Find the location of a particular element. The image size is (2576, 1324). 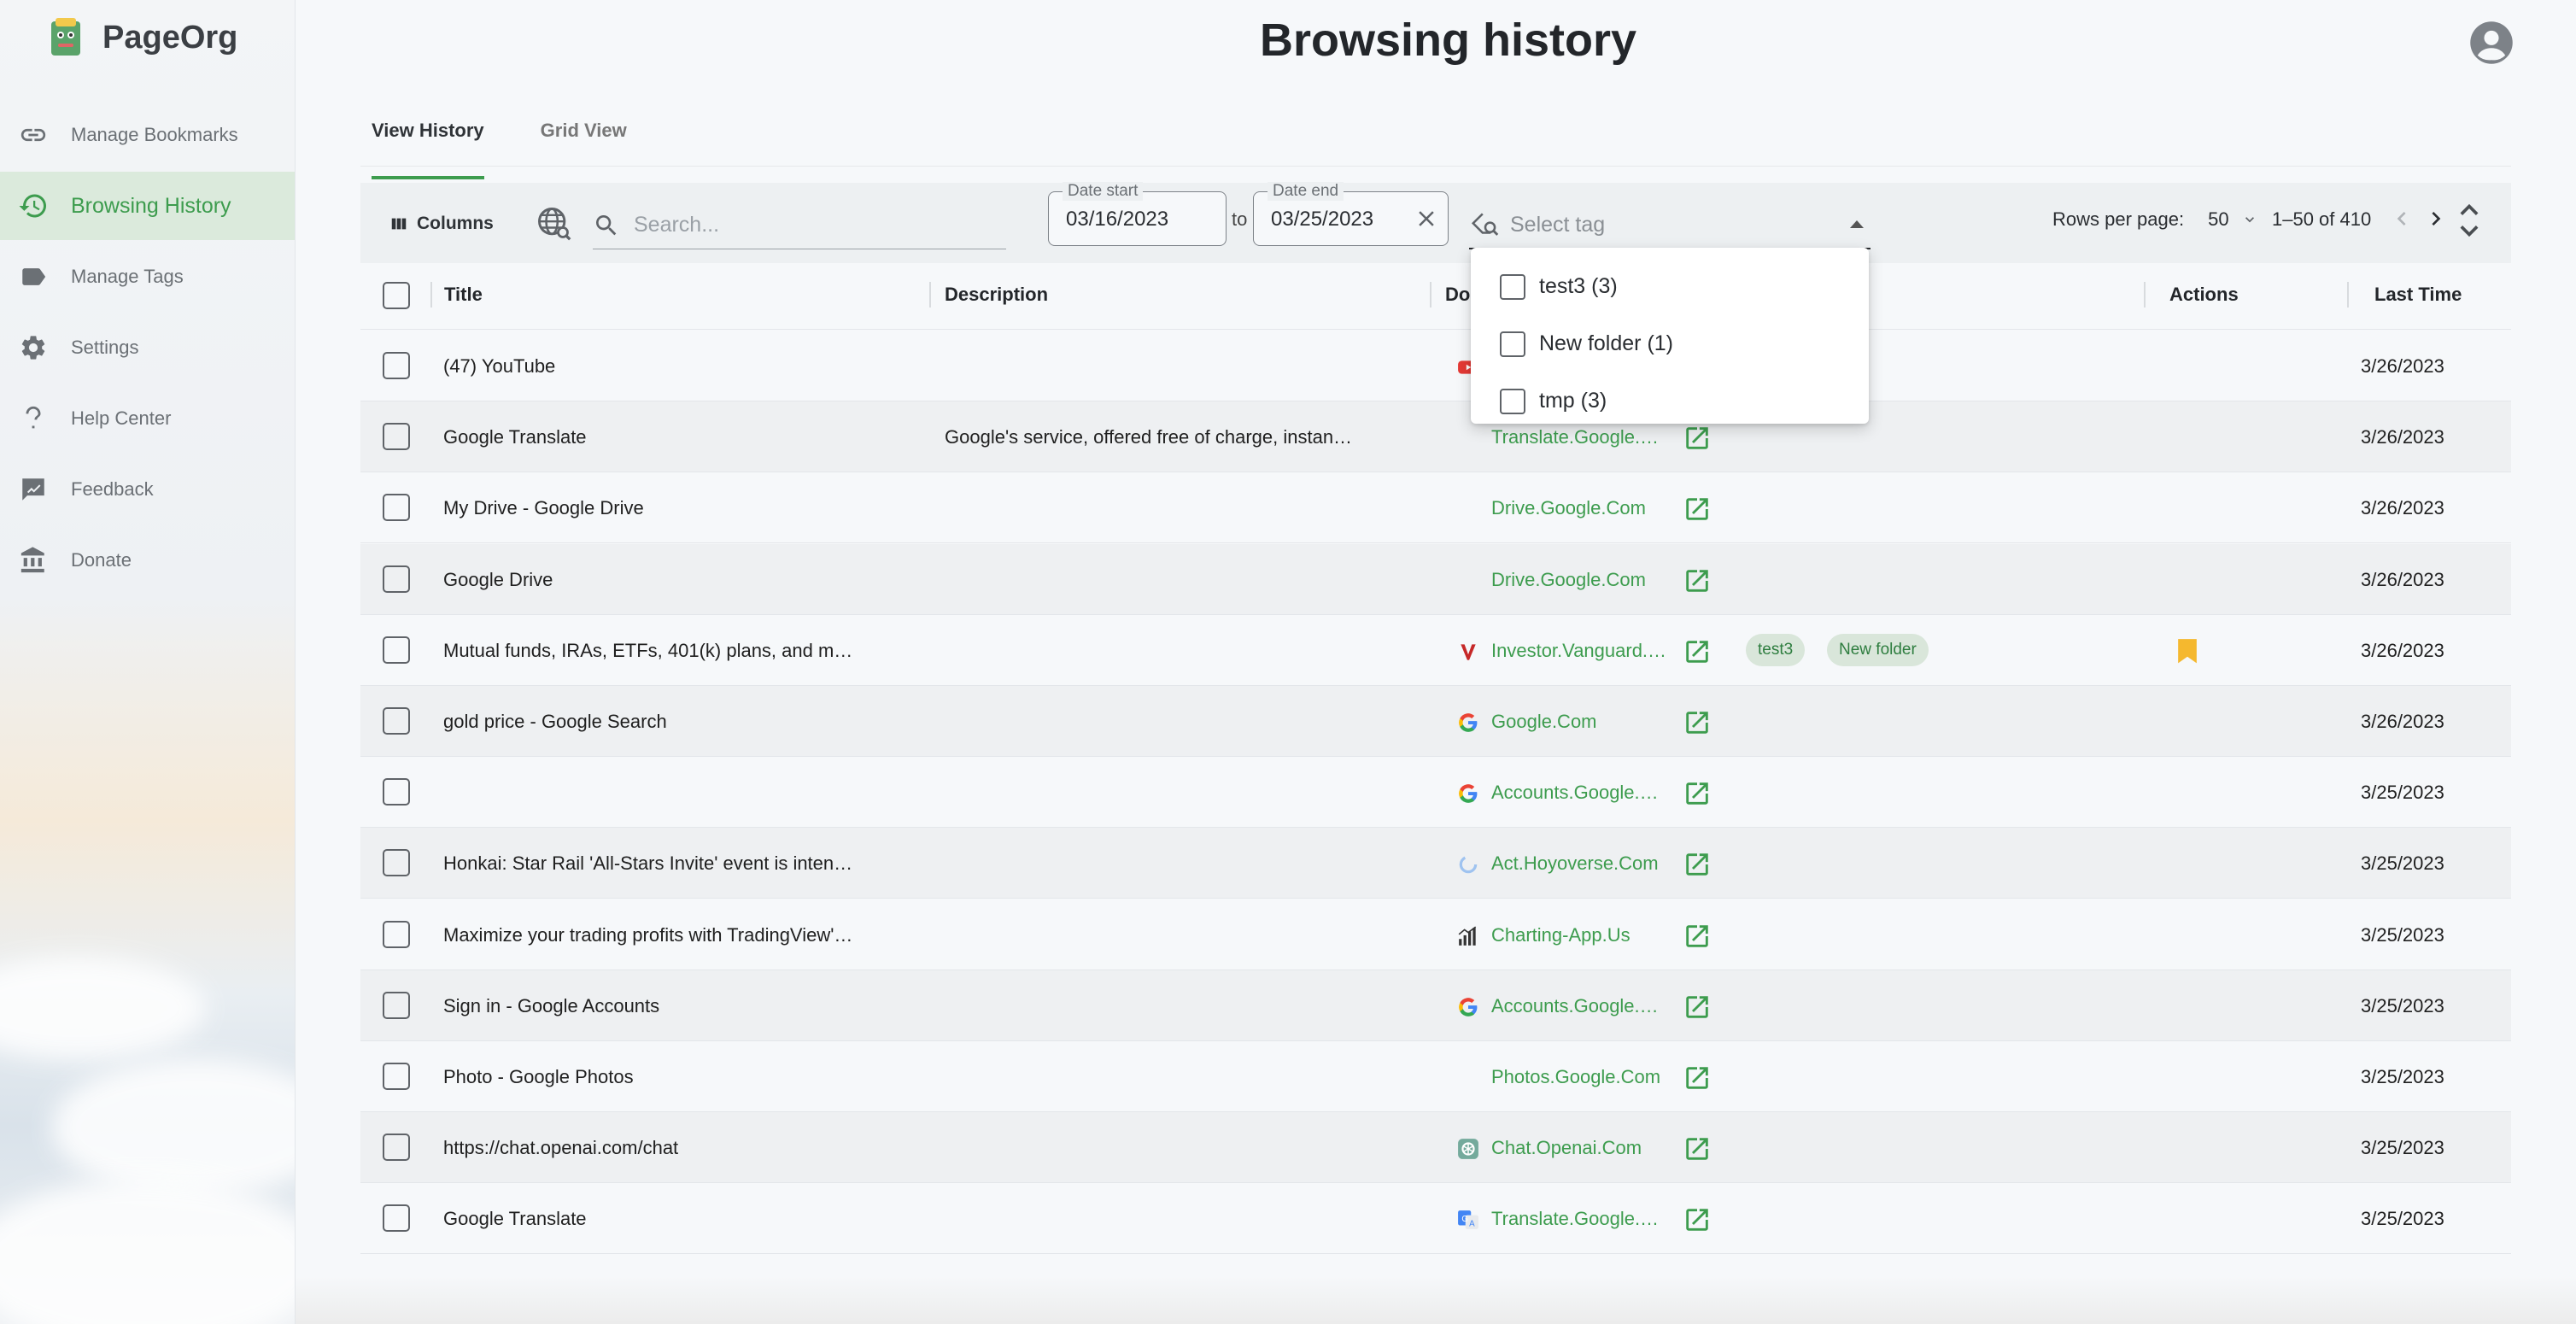

column-header-title: Title is located at coordinates (463, 295).